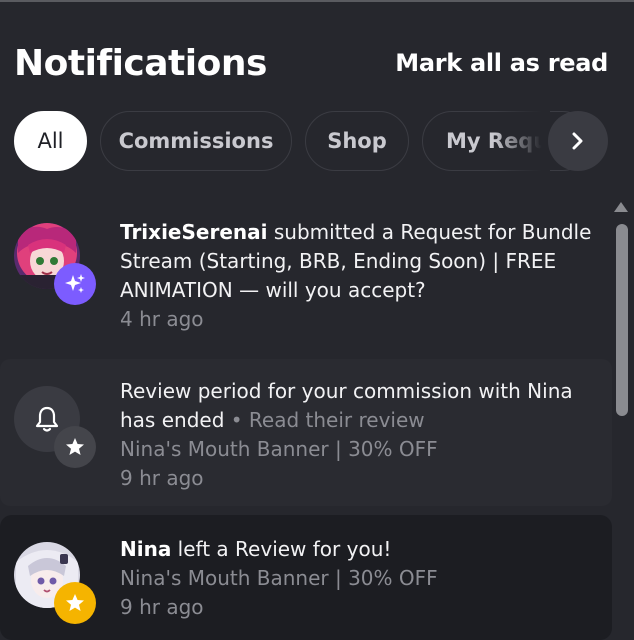 The height and width of the screenshot is (640, 634). Describe the element at coordinates (337, 420) in the screenshot. I see `read-review-link: Read their review` at that location.